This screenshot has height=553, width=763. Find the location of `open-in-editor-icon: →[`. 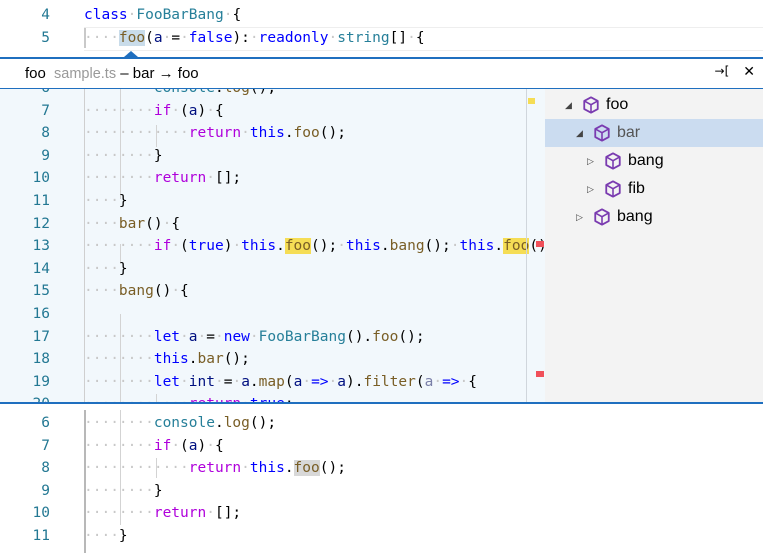

open-in-editor-icon: →[ is located at coordinates (722, 72).